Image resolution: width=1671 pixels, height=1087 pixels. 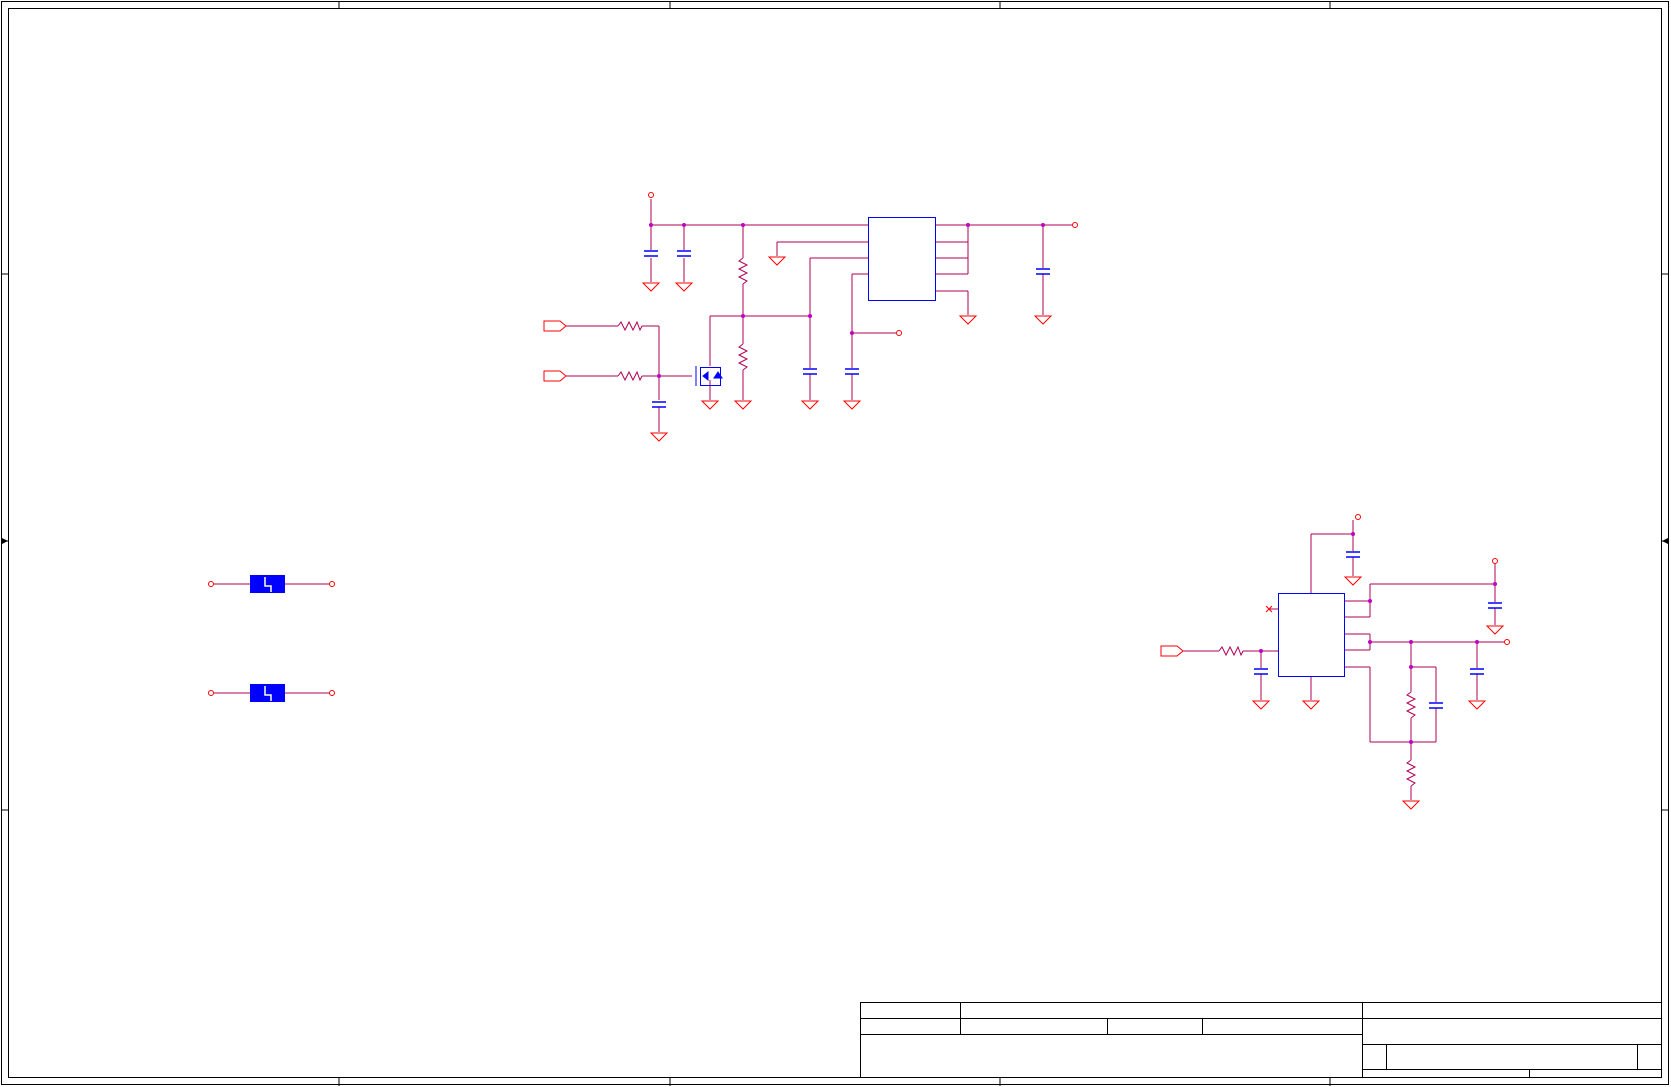 I want to click on circuit-regulator-right, so click(x=1335, y=662).